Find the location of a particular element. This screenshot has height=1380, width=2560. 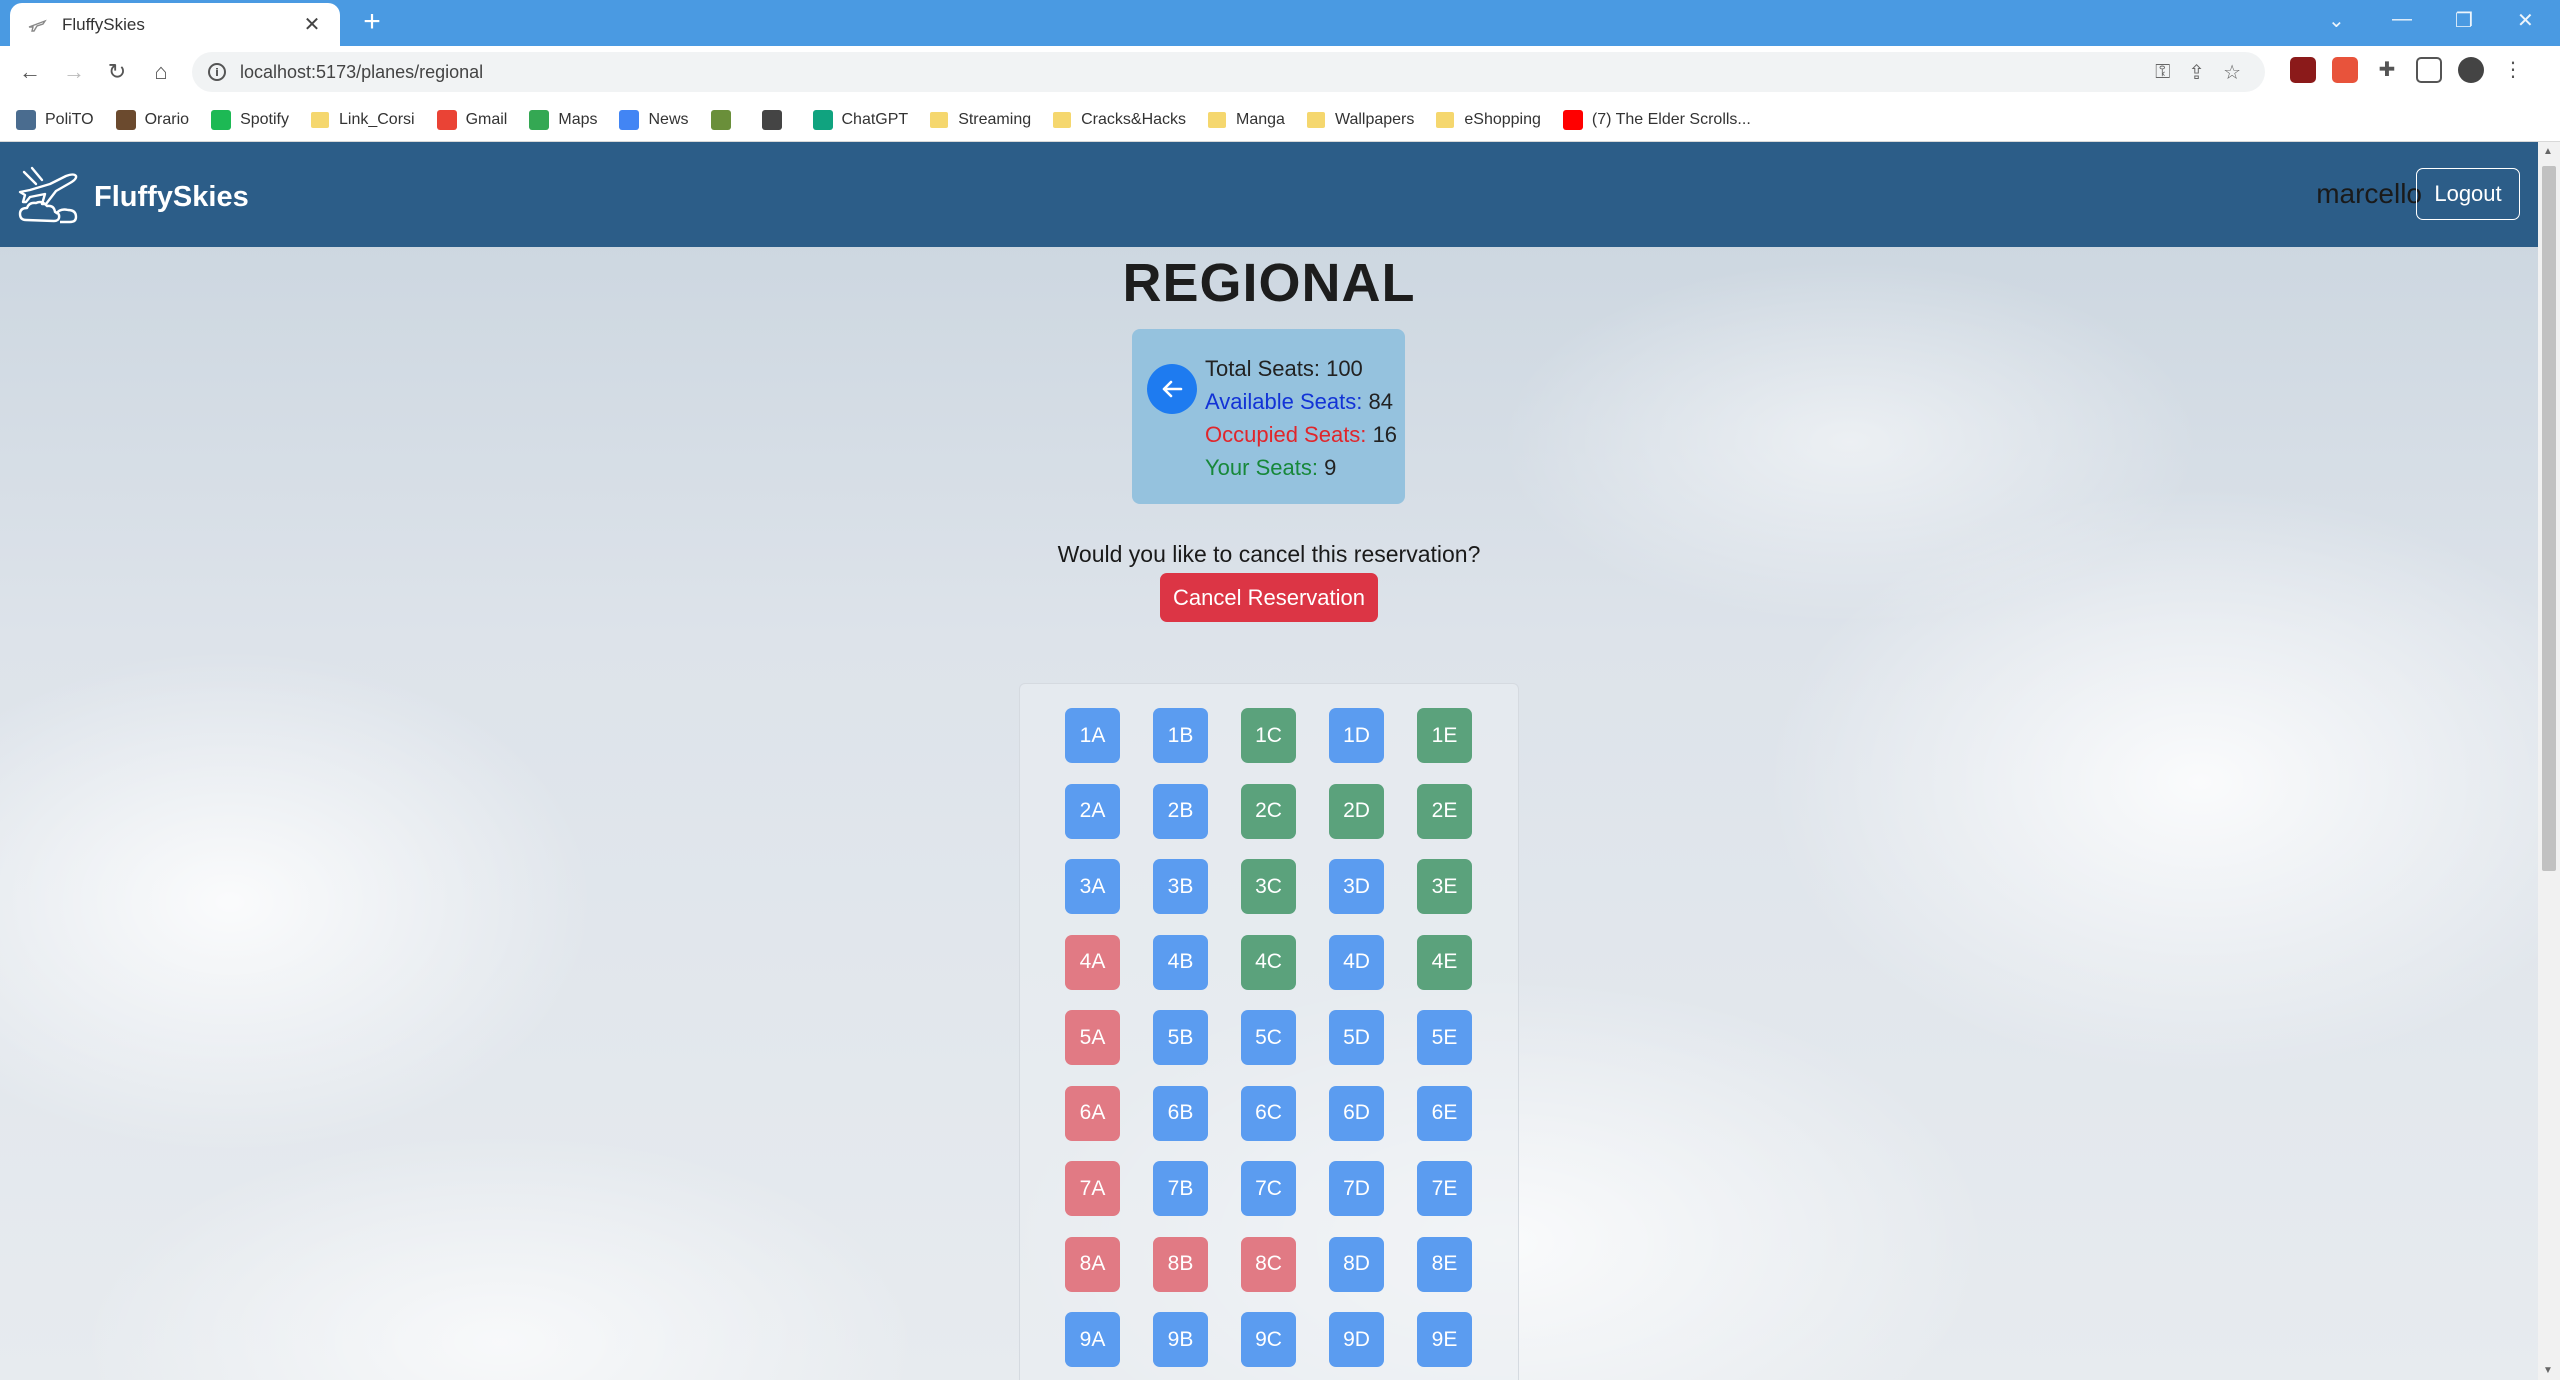

seat-available: 2A is located at coordinates (1092, 811).